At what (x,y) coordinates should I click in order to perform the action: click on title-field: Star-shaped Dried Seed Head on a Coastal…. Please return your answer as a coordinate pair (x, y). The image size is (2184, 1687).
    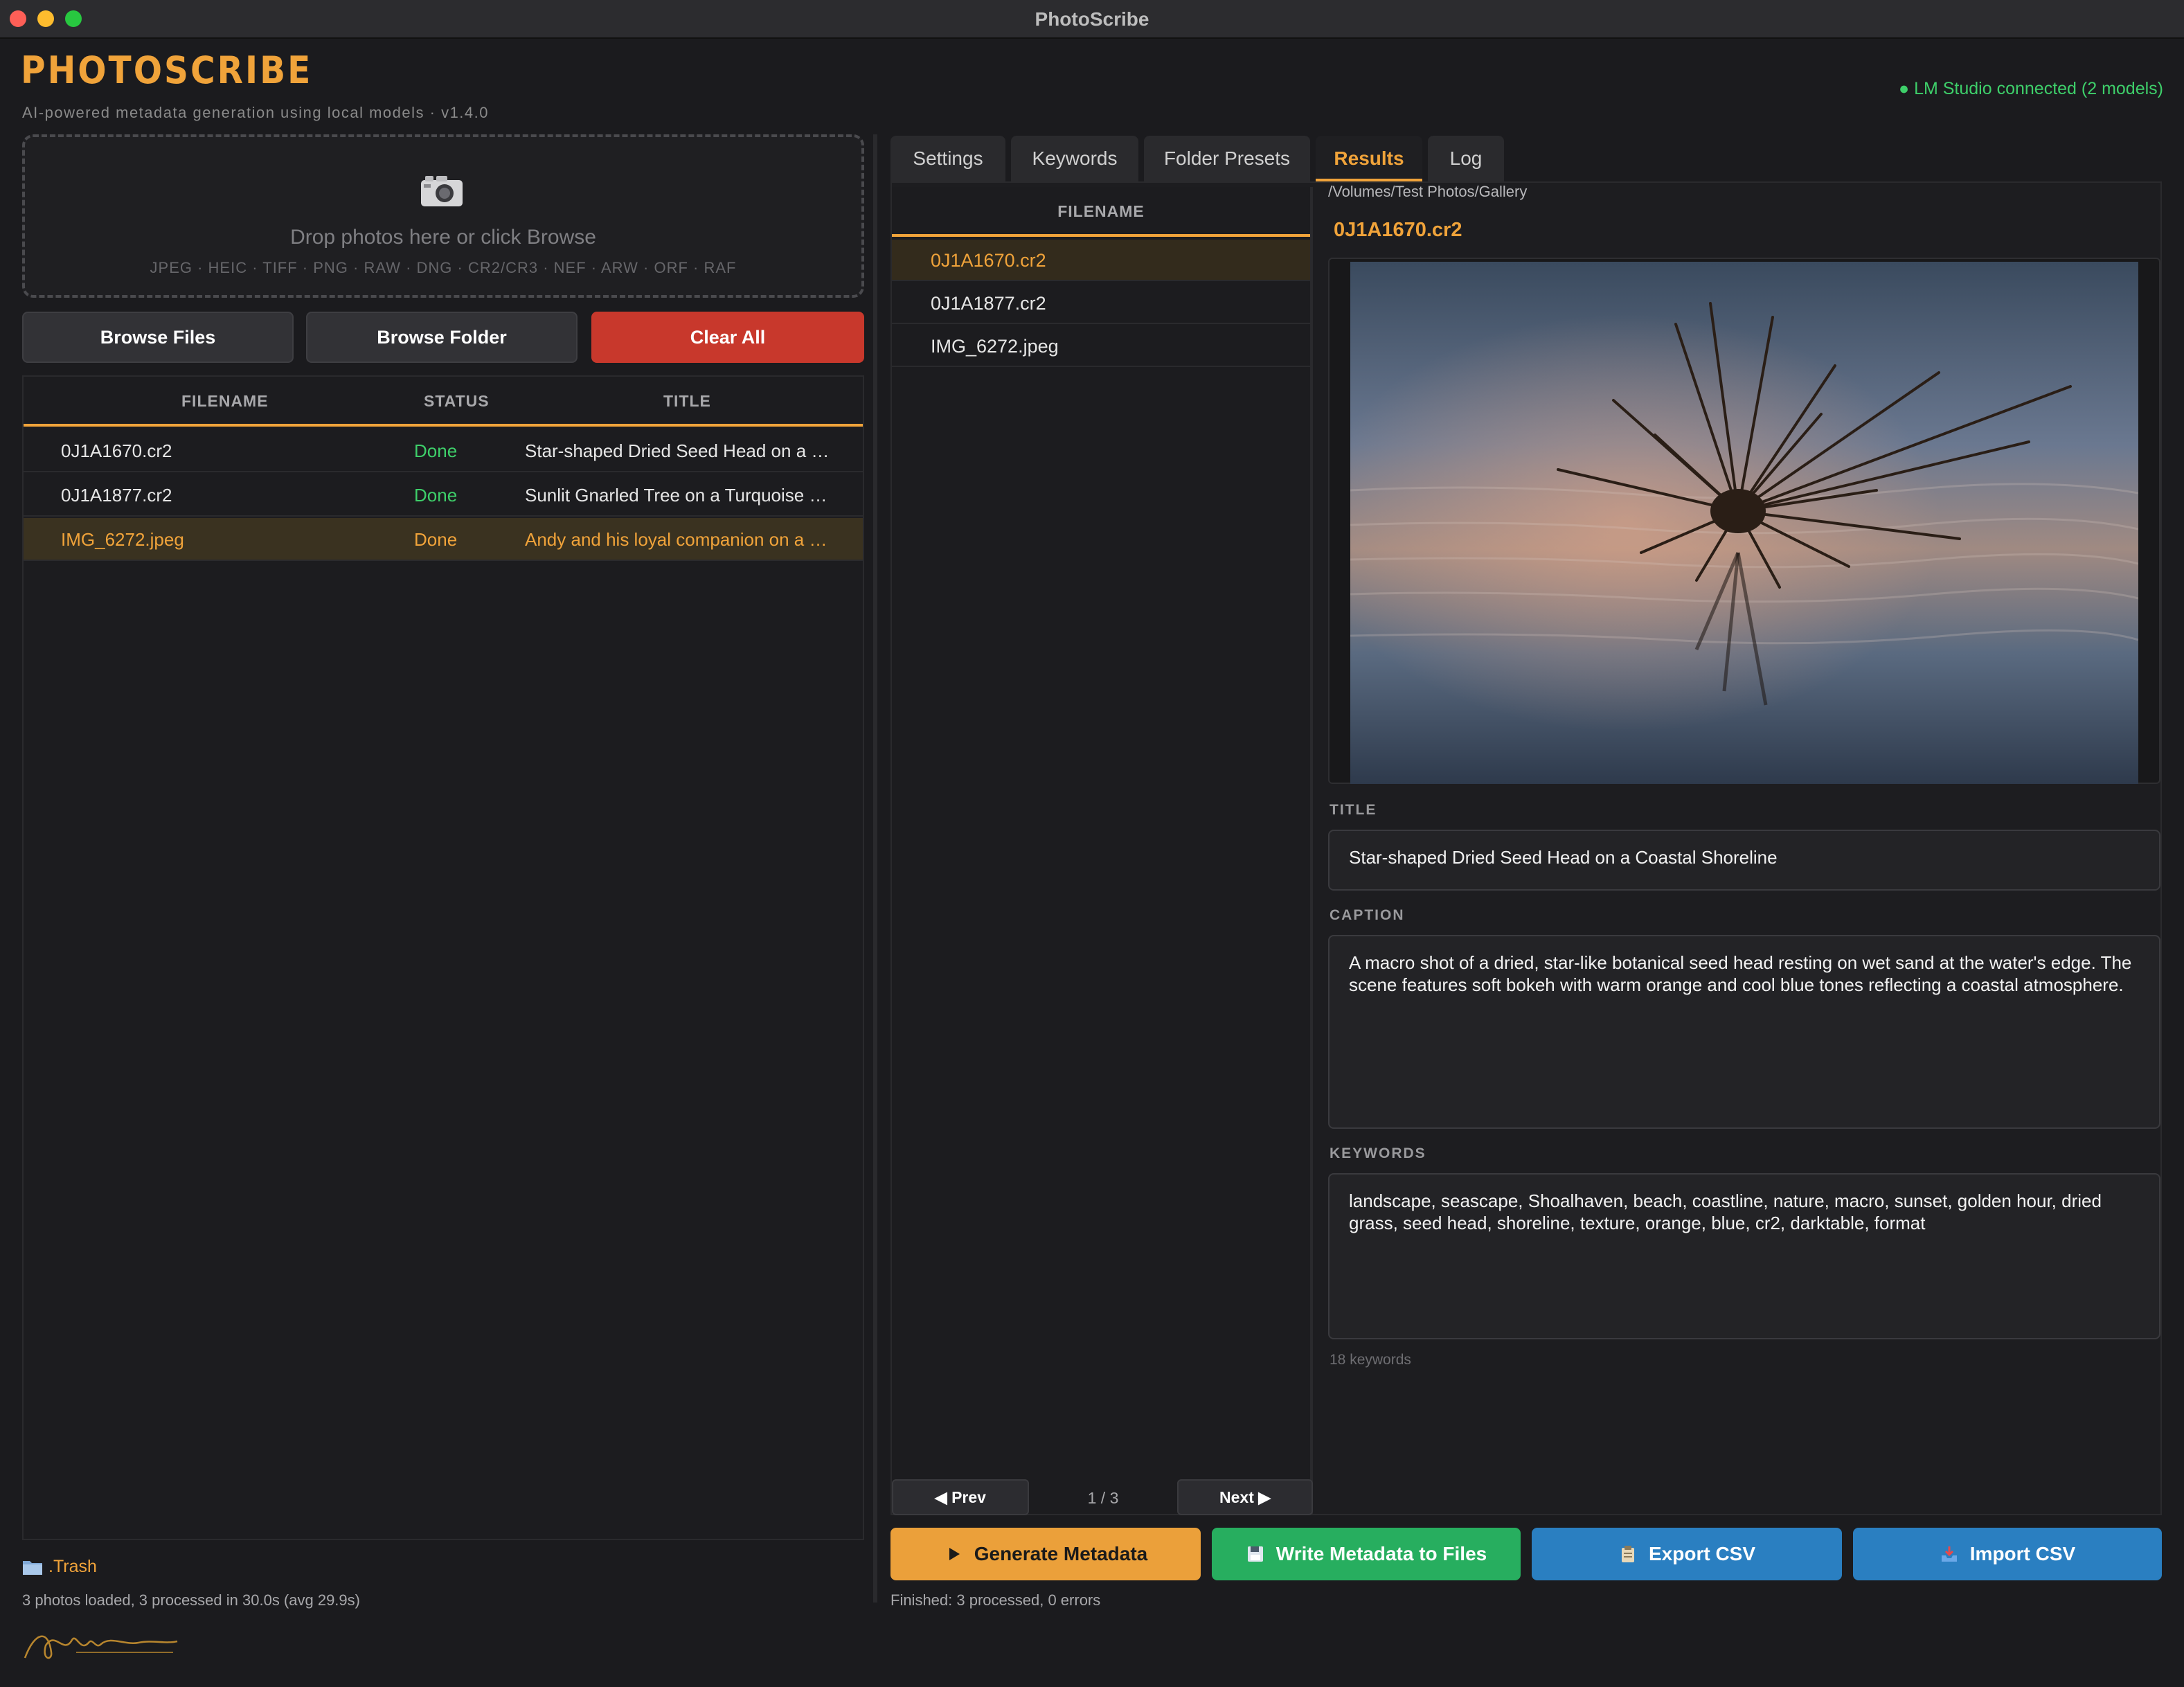
    Looking at the image, I should click on (1744, 860).